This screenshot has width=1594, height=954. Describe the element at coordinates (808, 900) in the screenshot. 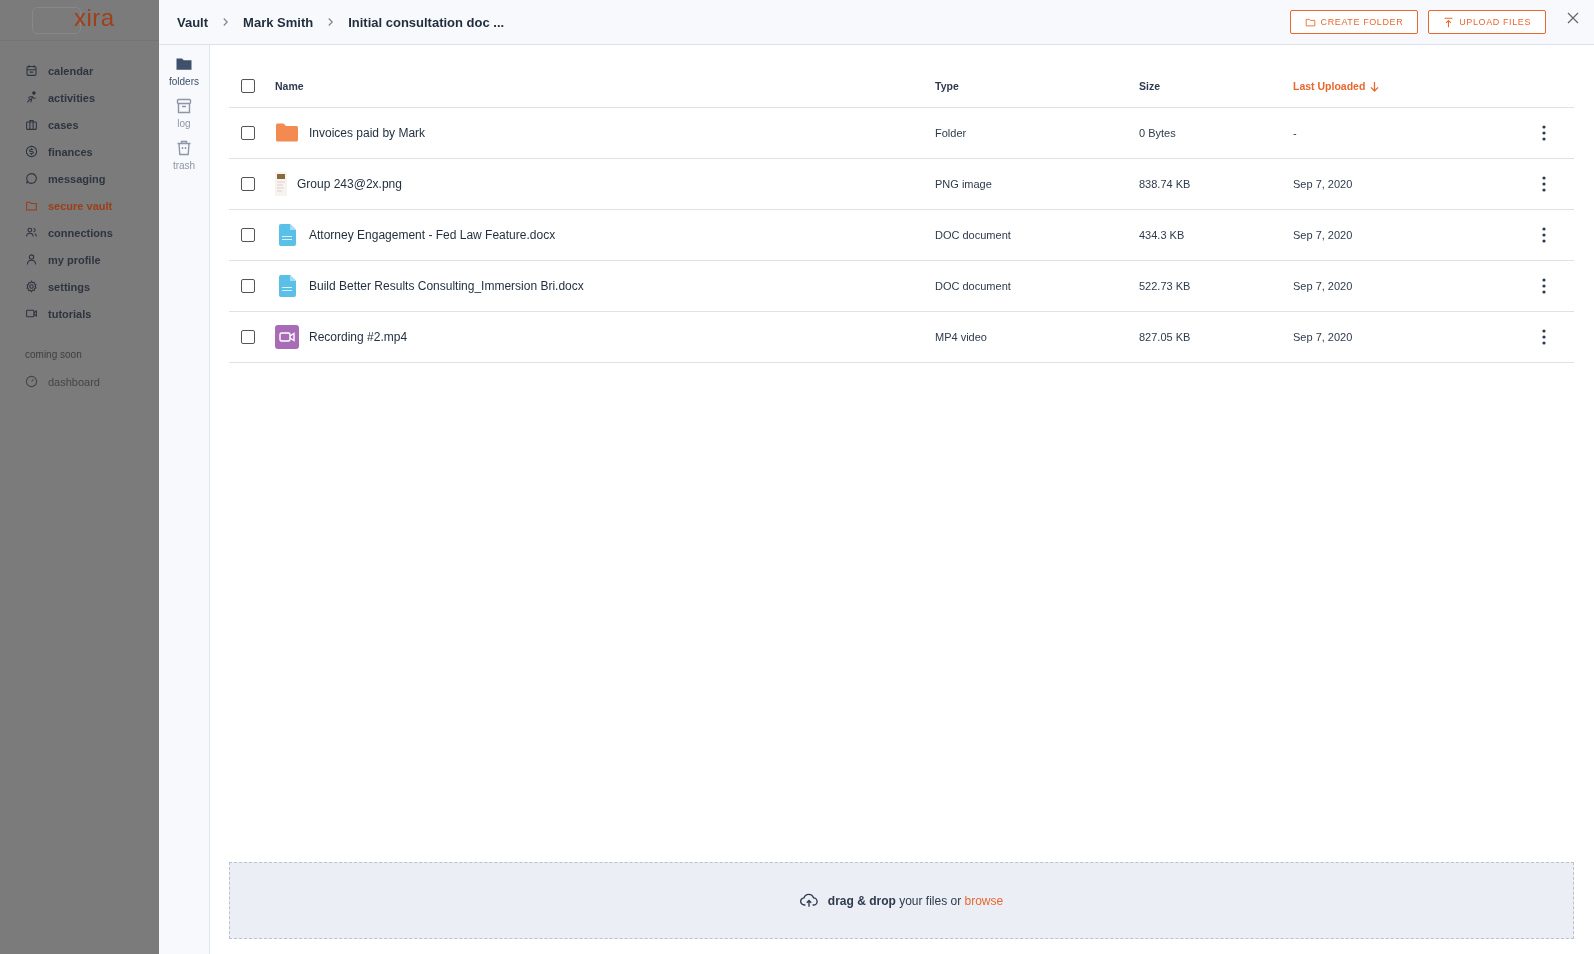

I see `cloud-upload-icon` at that location.